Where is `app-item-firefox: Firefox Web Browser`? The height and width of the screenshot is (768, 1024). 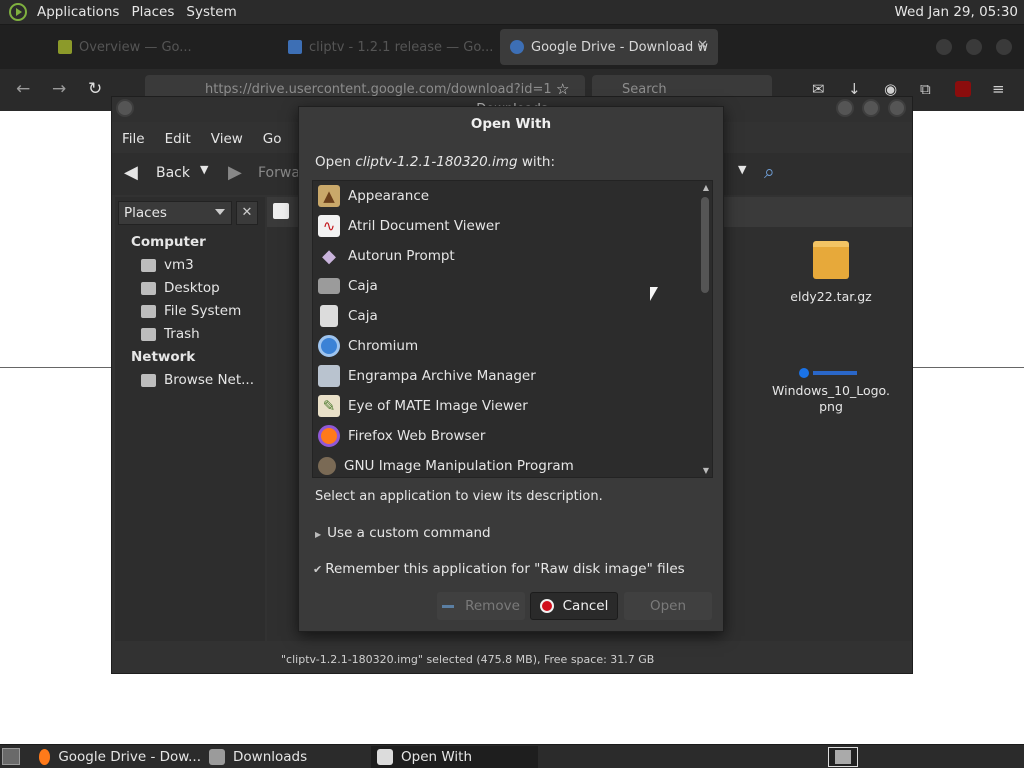 app-item-firefox: Firefox Web Browser is located at coordinates (507, 436).